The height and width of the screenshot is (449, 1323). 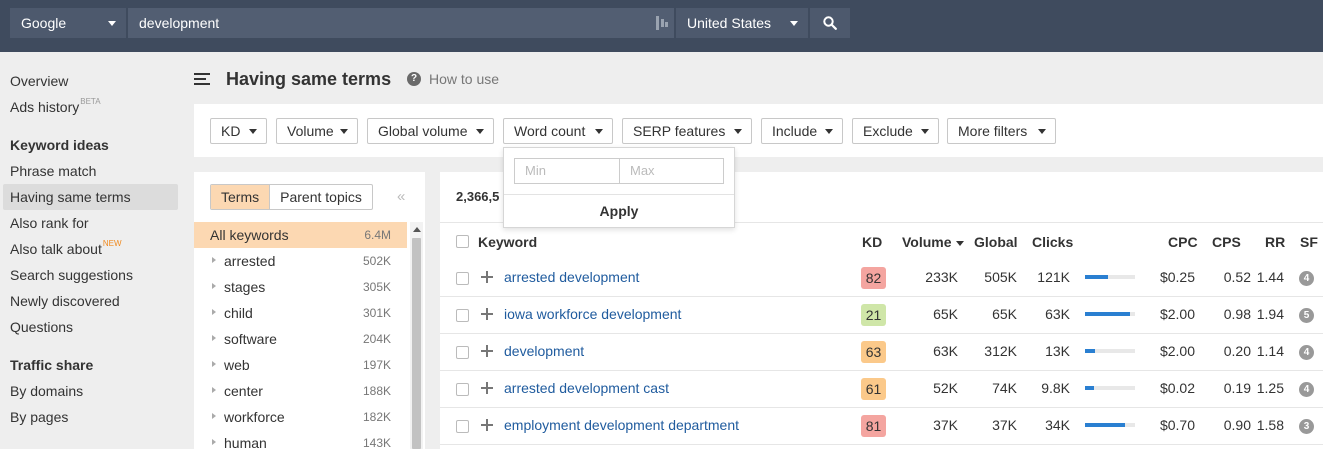 What do you see at coordinates (300, 235) in the screenshot?
I see `term-item-all-keywords: All keywords 6.4M` at bounding box center [300, 235].